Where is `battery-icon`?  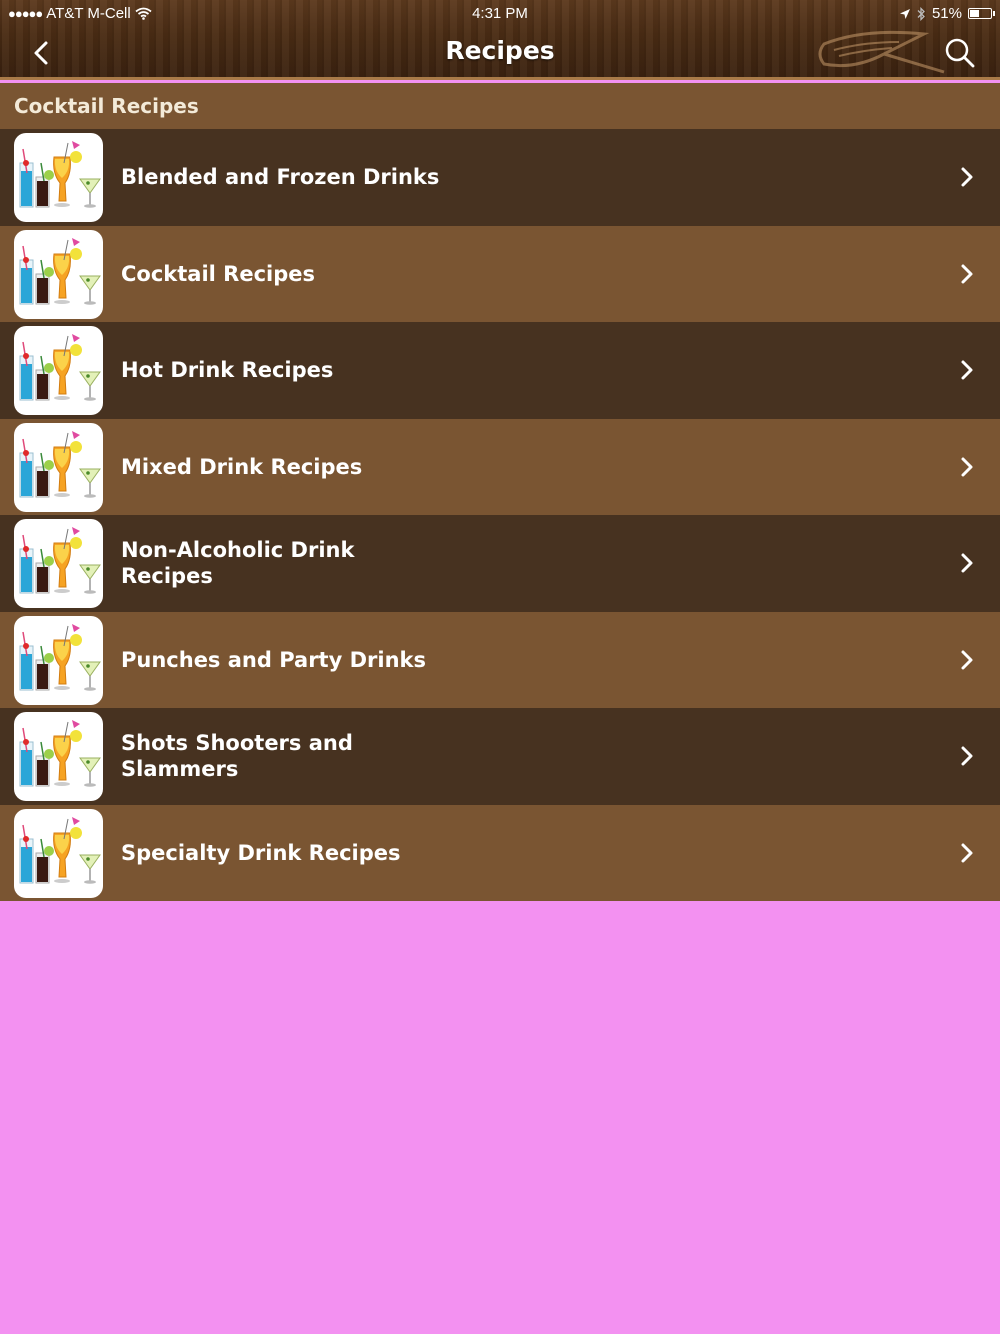 battery-icon is located at coordinates (981, 13).